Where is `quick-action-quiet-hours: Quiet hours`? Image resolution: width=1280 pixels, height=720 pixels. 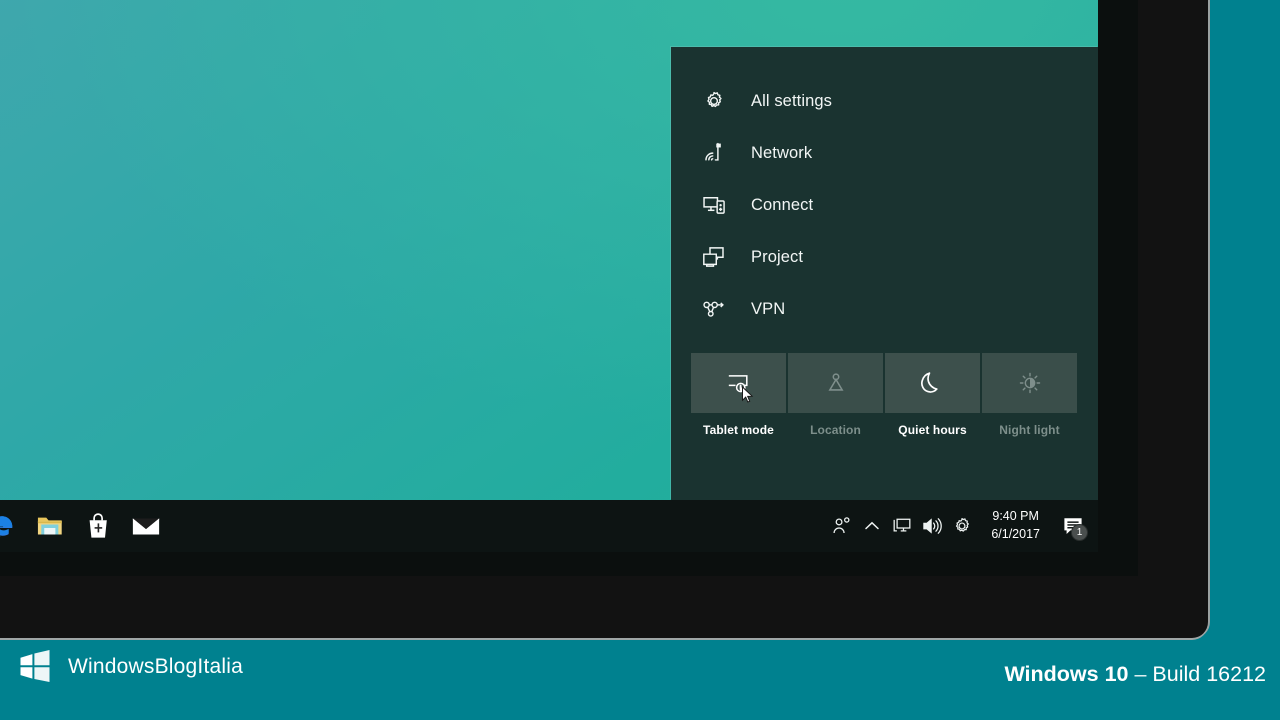 quick-action-quiet-hours: Quiet hours is located at coordinates (932, 395).